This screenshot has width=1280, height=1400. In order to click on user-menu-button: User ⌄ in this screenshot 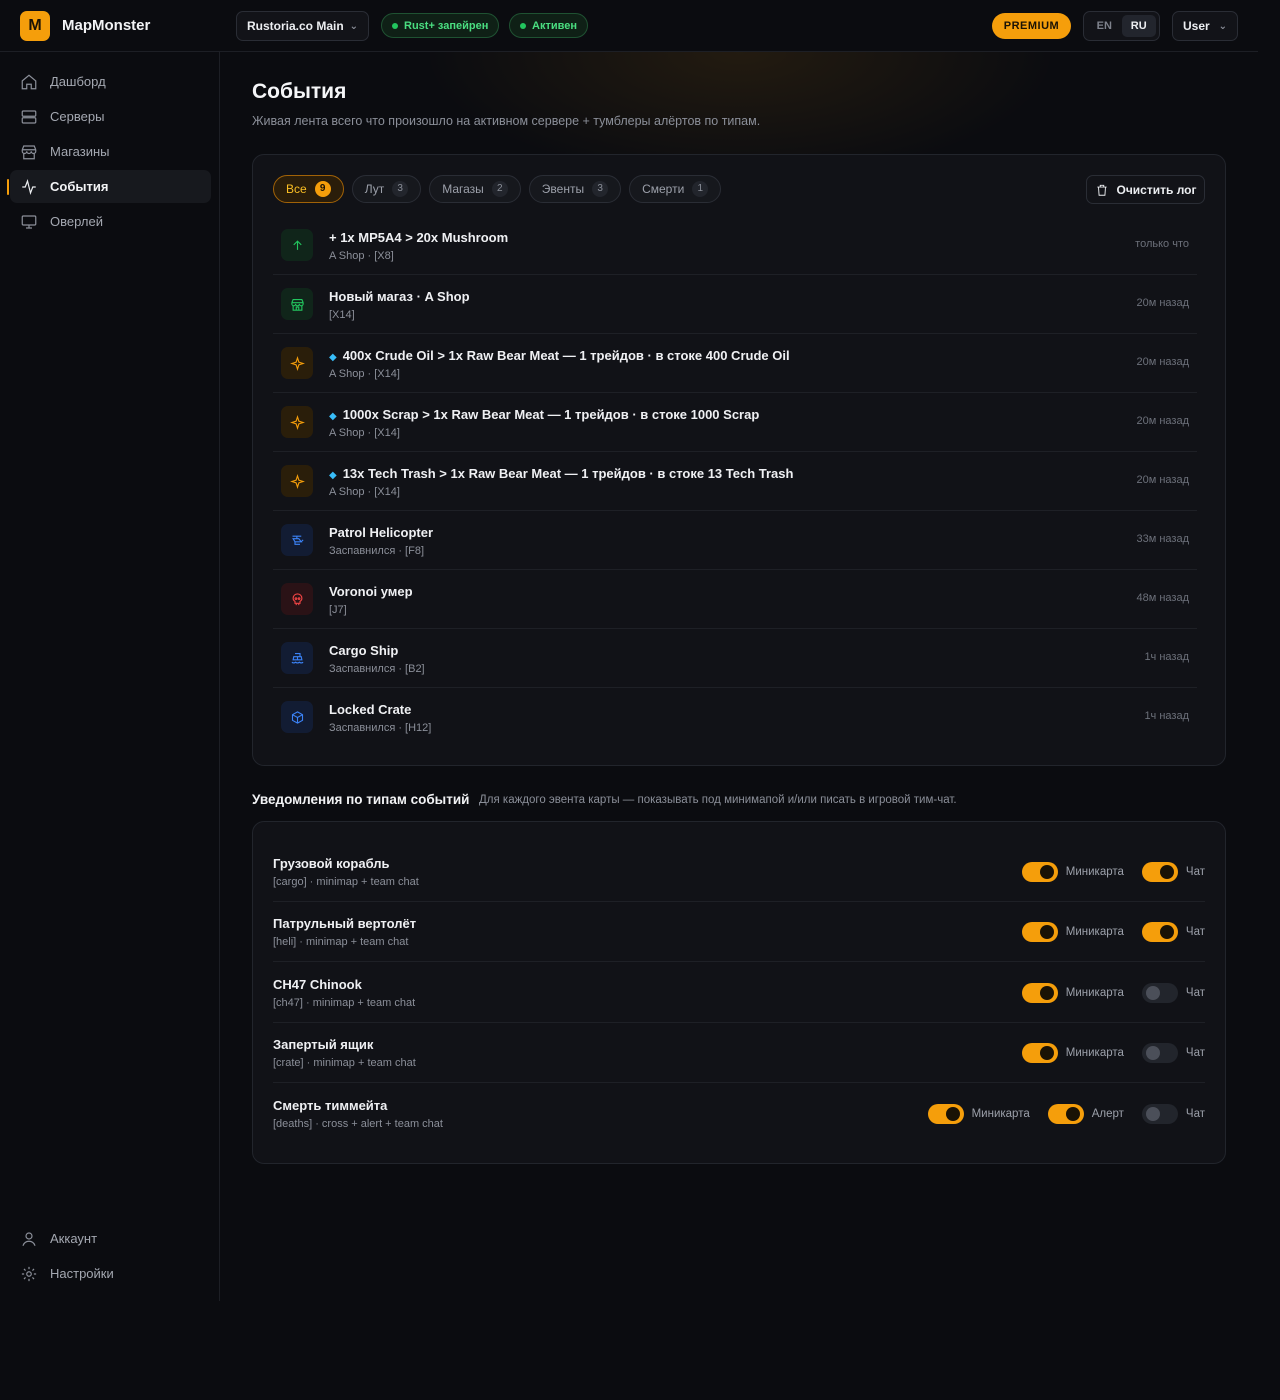, I will do `click(1205, 26)`.